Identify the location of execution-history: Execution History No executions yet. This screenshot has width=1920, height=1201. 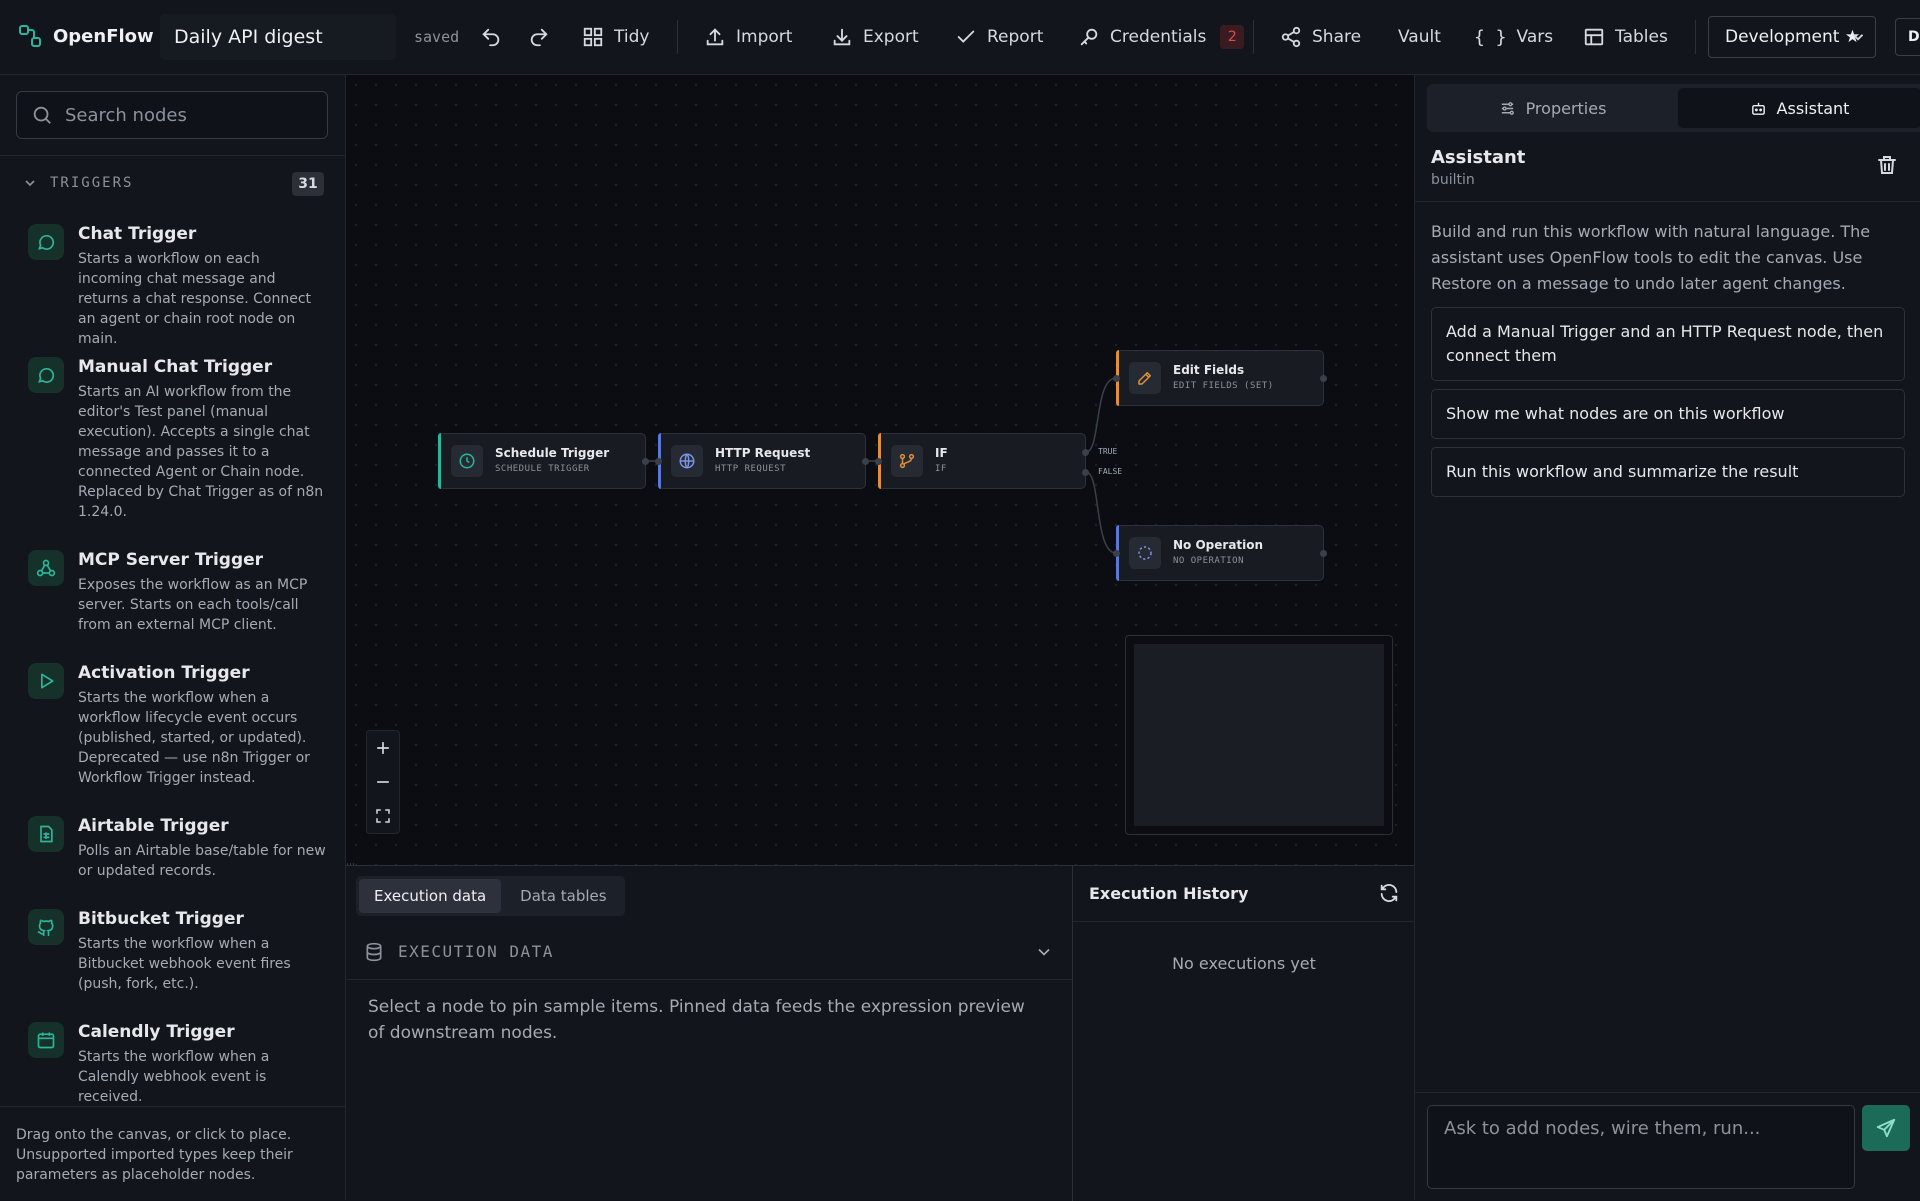
(1243, 1033).